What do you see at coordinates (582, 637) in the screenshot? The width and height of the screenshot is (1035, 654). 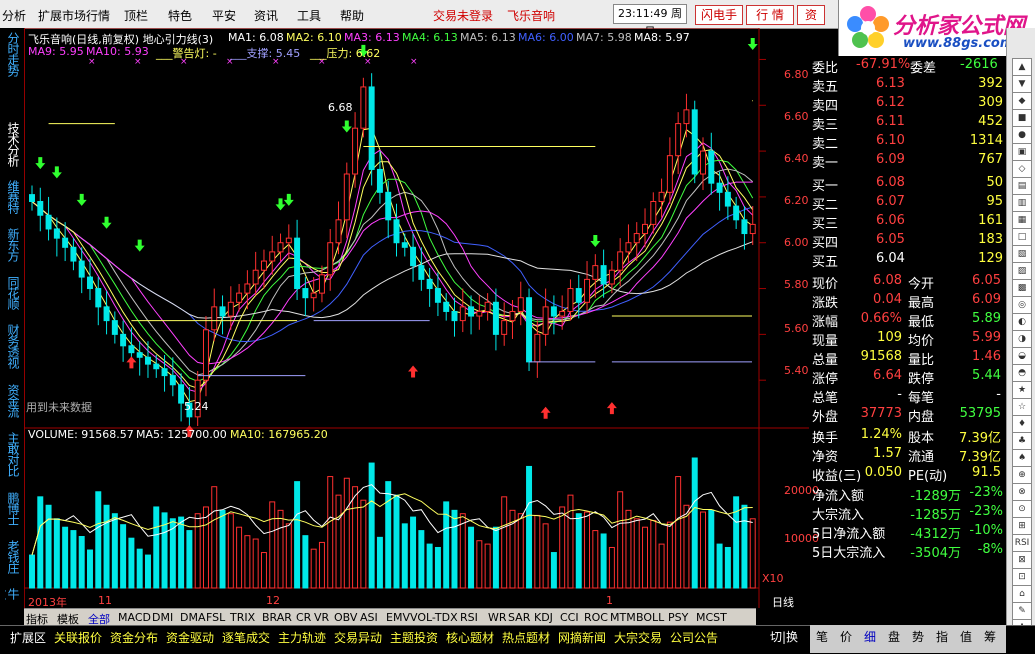 I see `bottom-bar-item: 网摘新闻` at bounding box center [582, 637].